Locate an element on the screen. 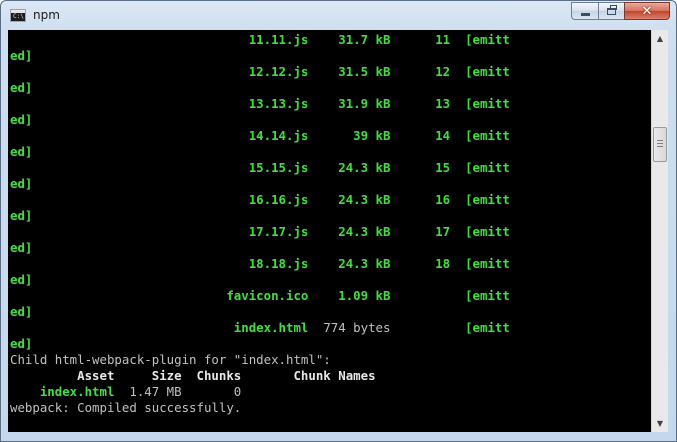 The width and height of the screenshot is (677, 442). maximize-button is located at coordinates (611, 11).